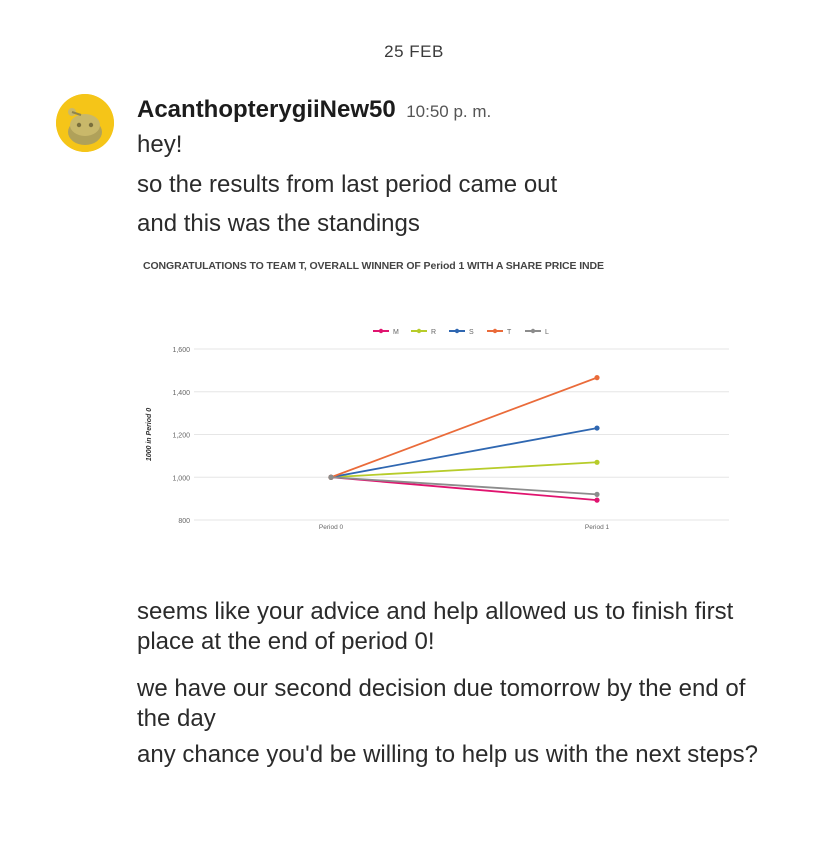 This screenshot has width=828, height=857. Describe the element at coordinates (149, 434) in the screenshot. I see `y-axis-label: 1000 in Period 0` at that location.